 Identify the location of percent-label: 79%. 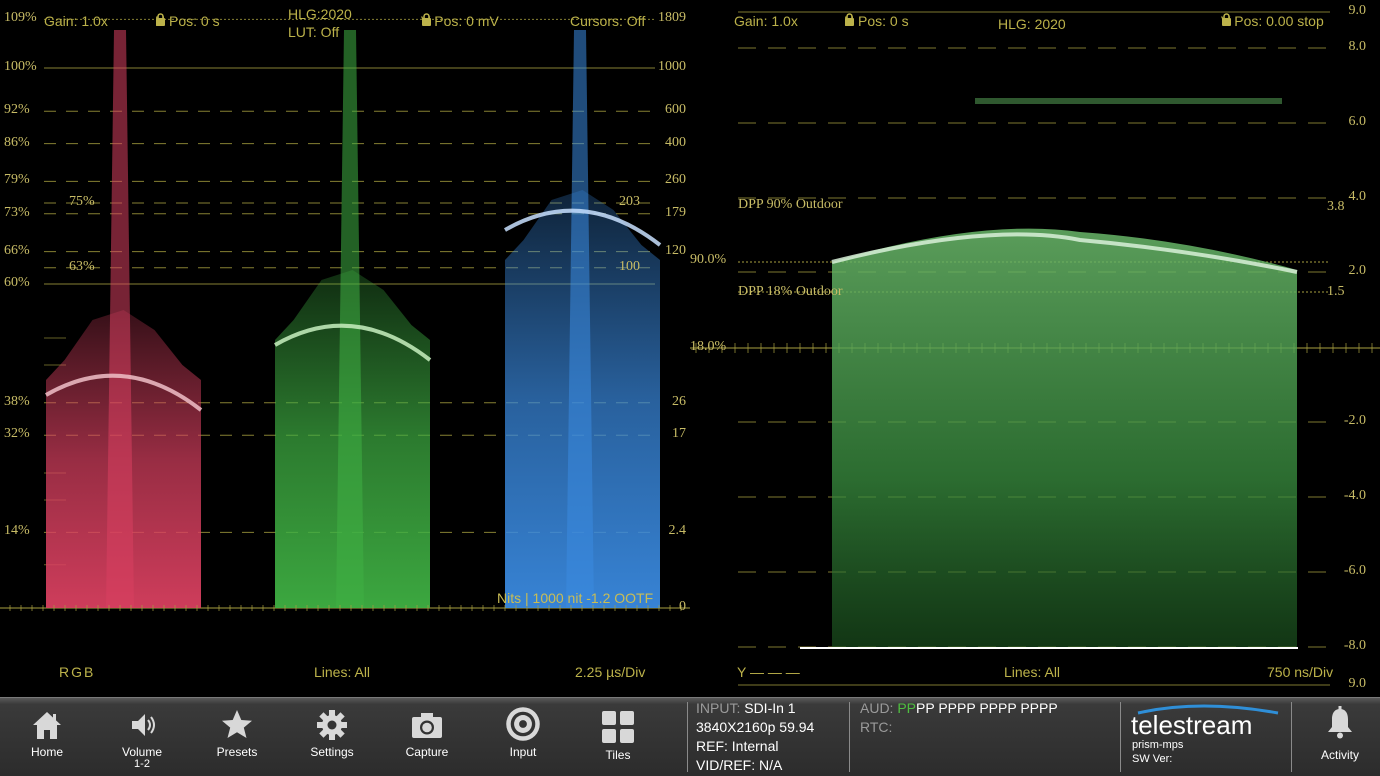
(17, 180).